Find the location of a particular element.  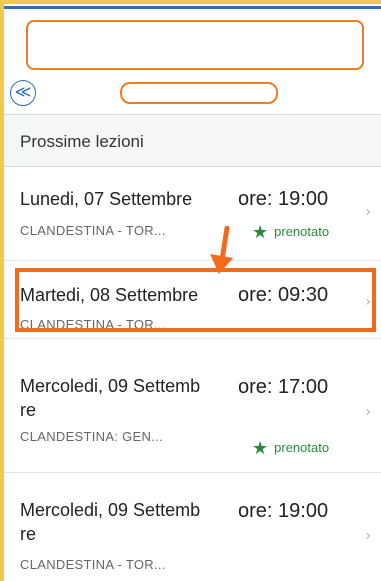

redacted-title-area is located at coordinates (199, 93).